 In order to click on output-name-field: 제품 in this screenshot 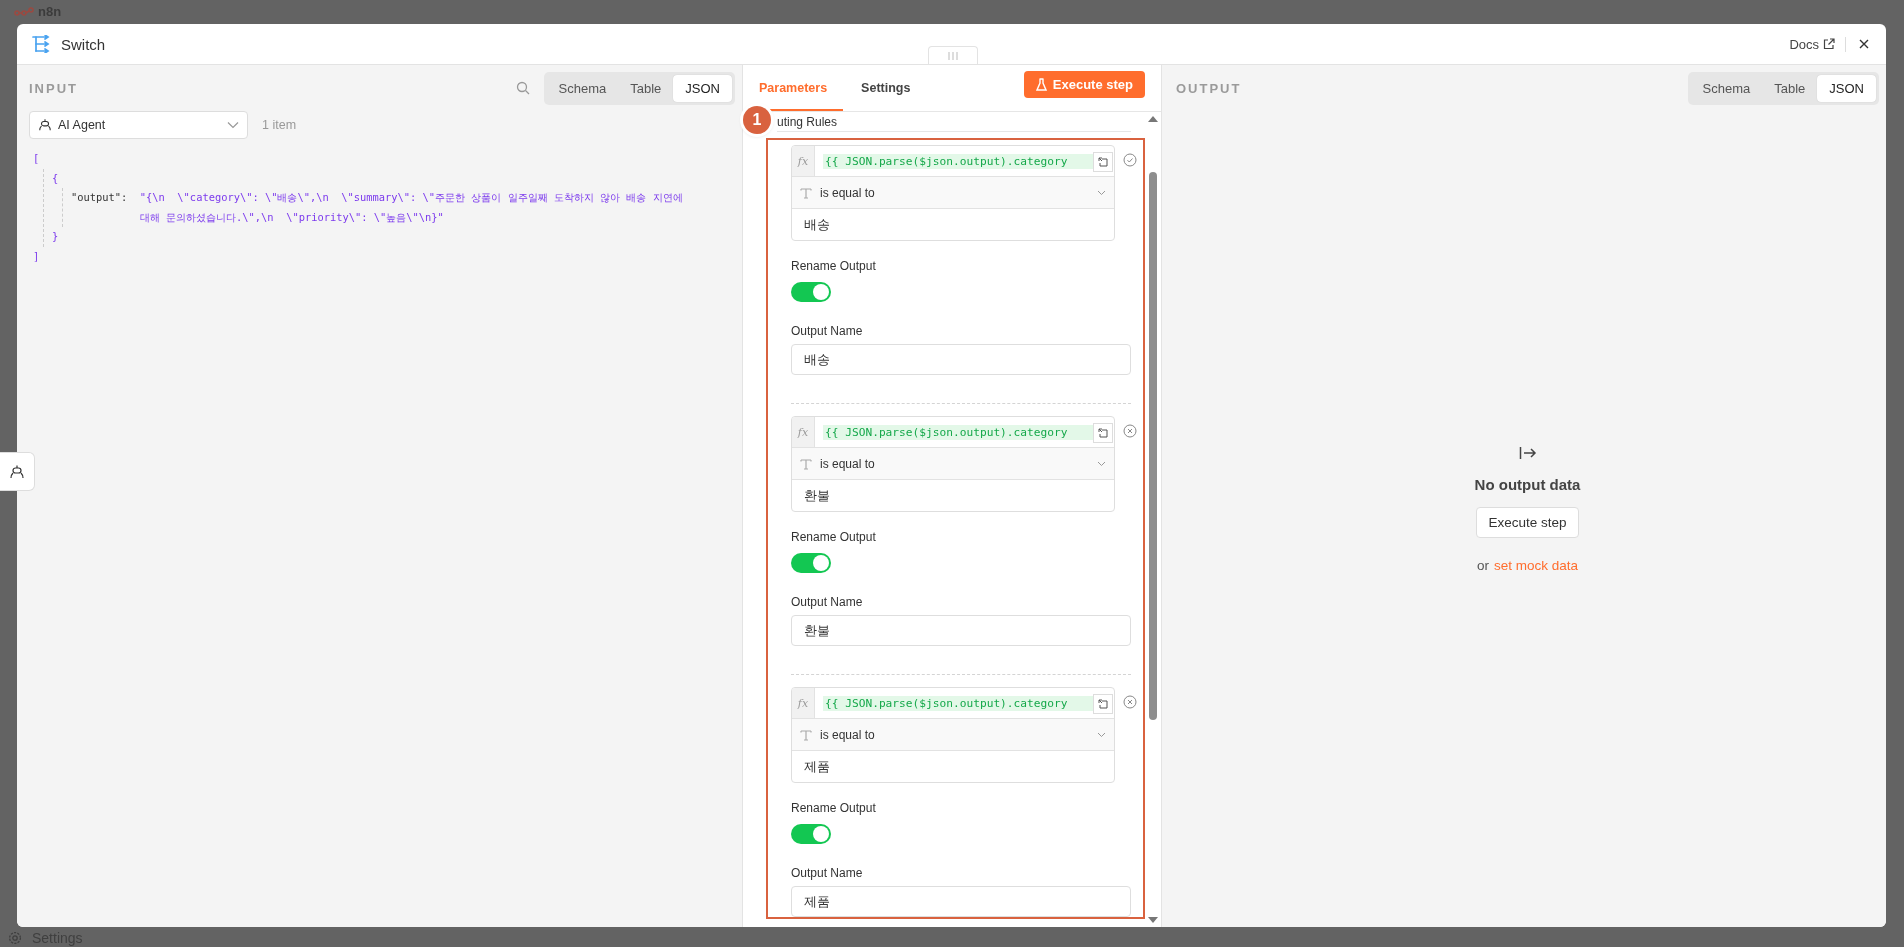, I will do `click(961, 901)`.